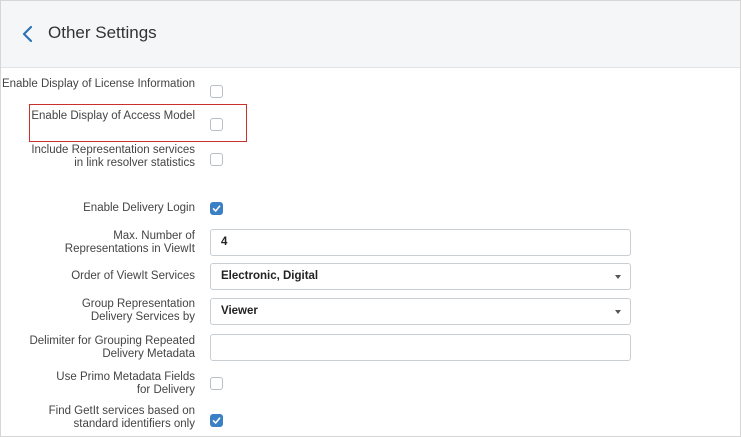 This screenshot has width=741, height=437. What do you see at coordinates (133, 276) in the screenshot?
I see `setting-label: Order of ViewIt Services` at bounding box center [133, 276].